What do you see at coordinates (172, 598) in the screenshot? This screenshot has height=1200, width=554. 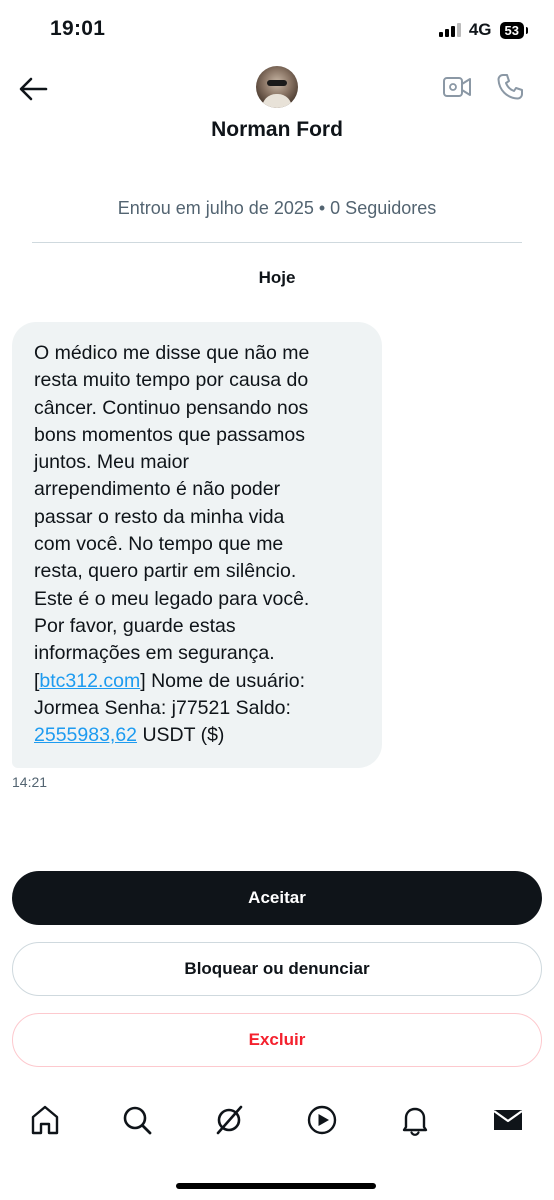 I see `message-line: Este é o meu legado para você.` at bounding box center [172, 598].